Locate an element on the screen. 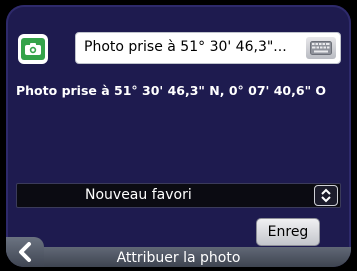 The height and width of the screenshot is (271, 357). category-select: Nouveau favori is located at coordinates (178, 195).